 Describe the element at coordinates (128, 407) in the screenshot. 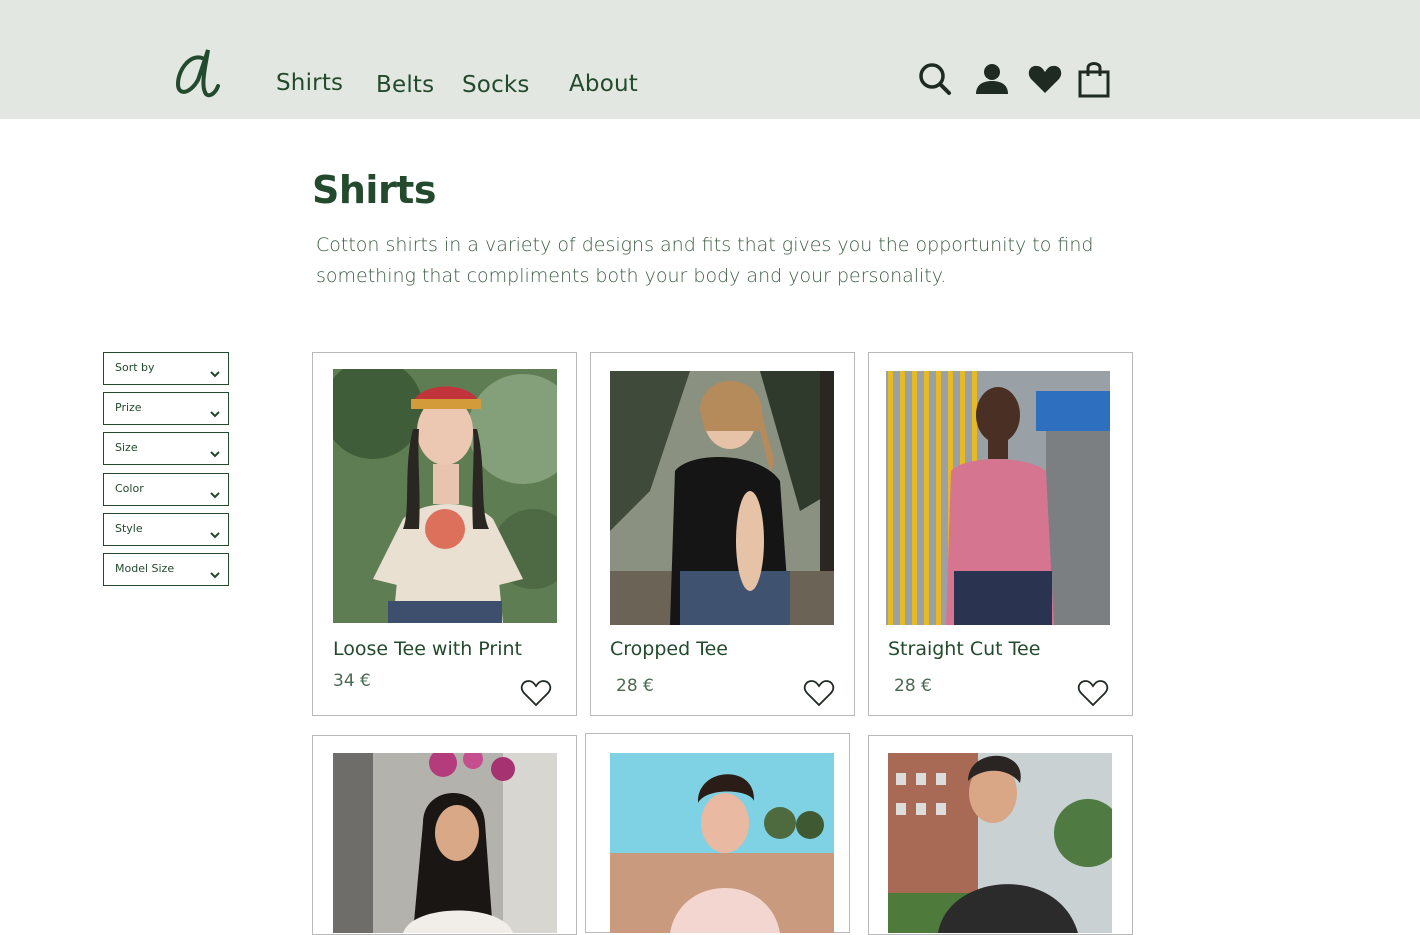

I see `filter-label: Prize` at that location.